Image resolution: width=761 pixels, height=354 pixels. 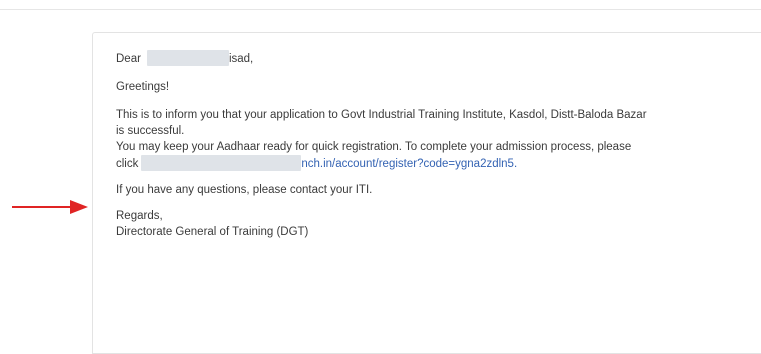 What do you see at coordinates (128, 59) in the screenshot?
I see `greeting-prefix: Dear` at bounding box center [128, 59].